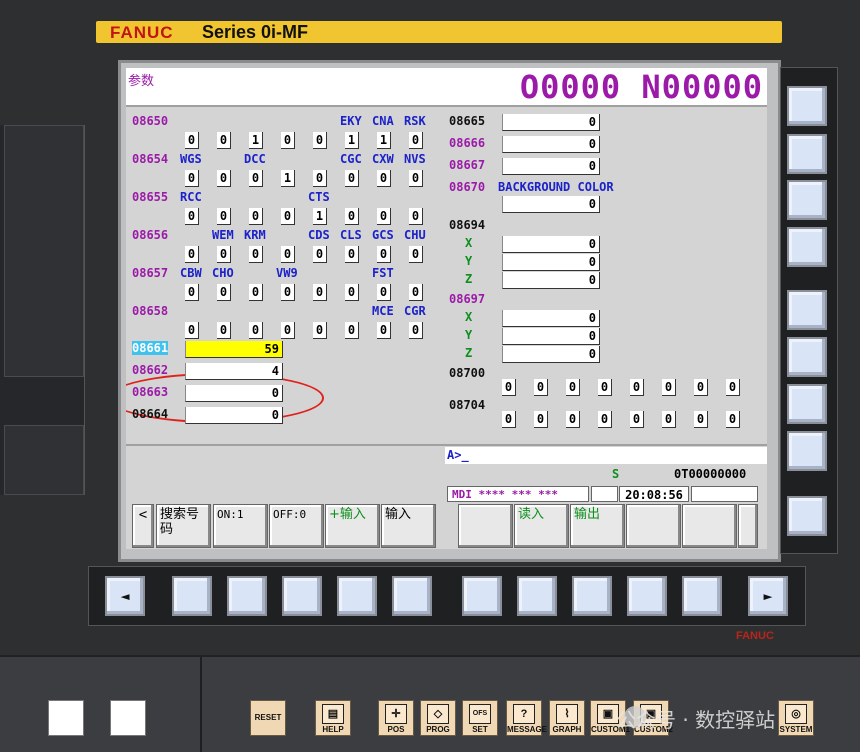 This screenshot has width=860, height=752. I want to click on reset-key: RESET, so click(268, 718).